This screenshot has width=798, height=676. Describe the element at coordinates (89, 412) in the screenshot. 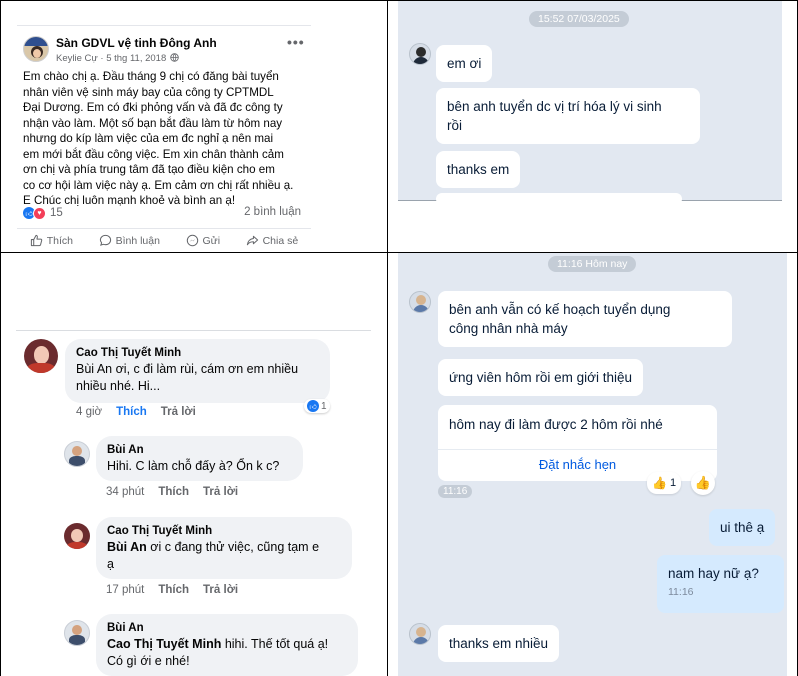

I see `comment-time: 4 giờ` at that location.